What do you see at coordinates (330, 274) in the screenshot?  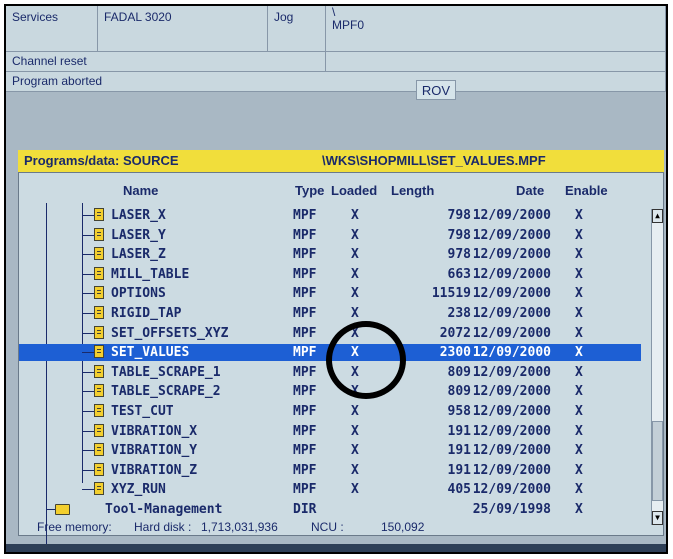 I see `program-row: MILL_TABLE MPF X 663 12/09/2000 X` at bounding box center [330, 274].